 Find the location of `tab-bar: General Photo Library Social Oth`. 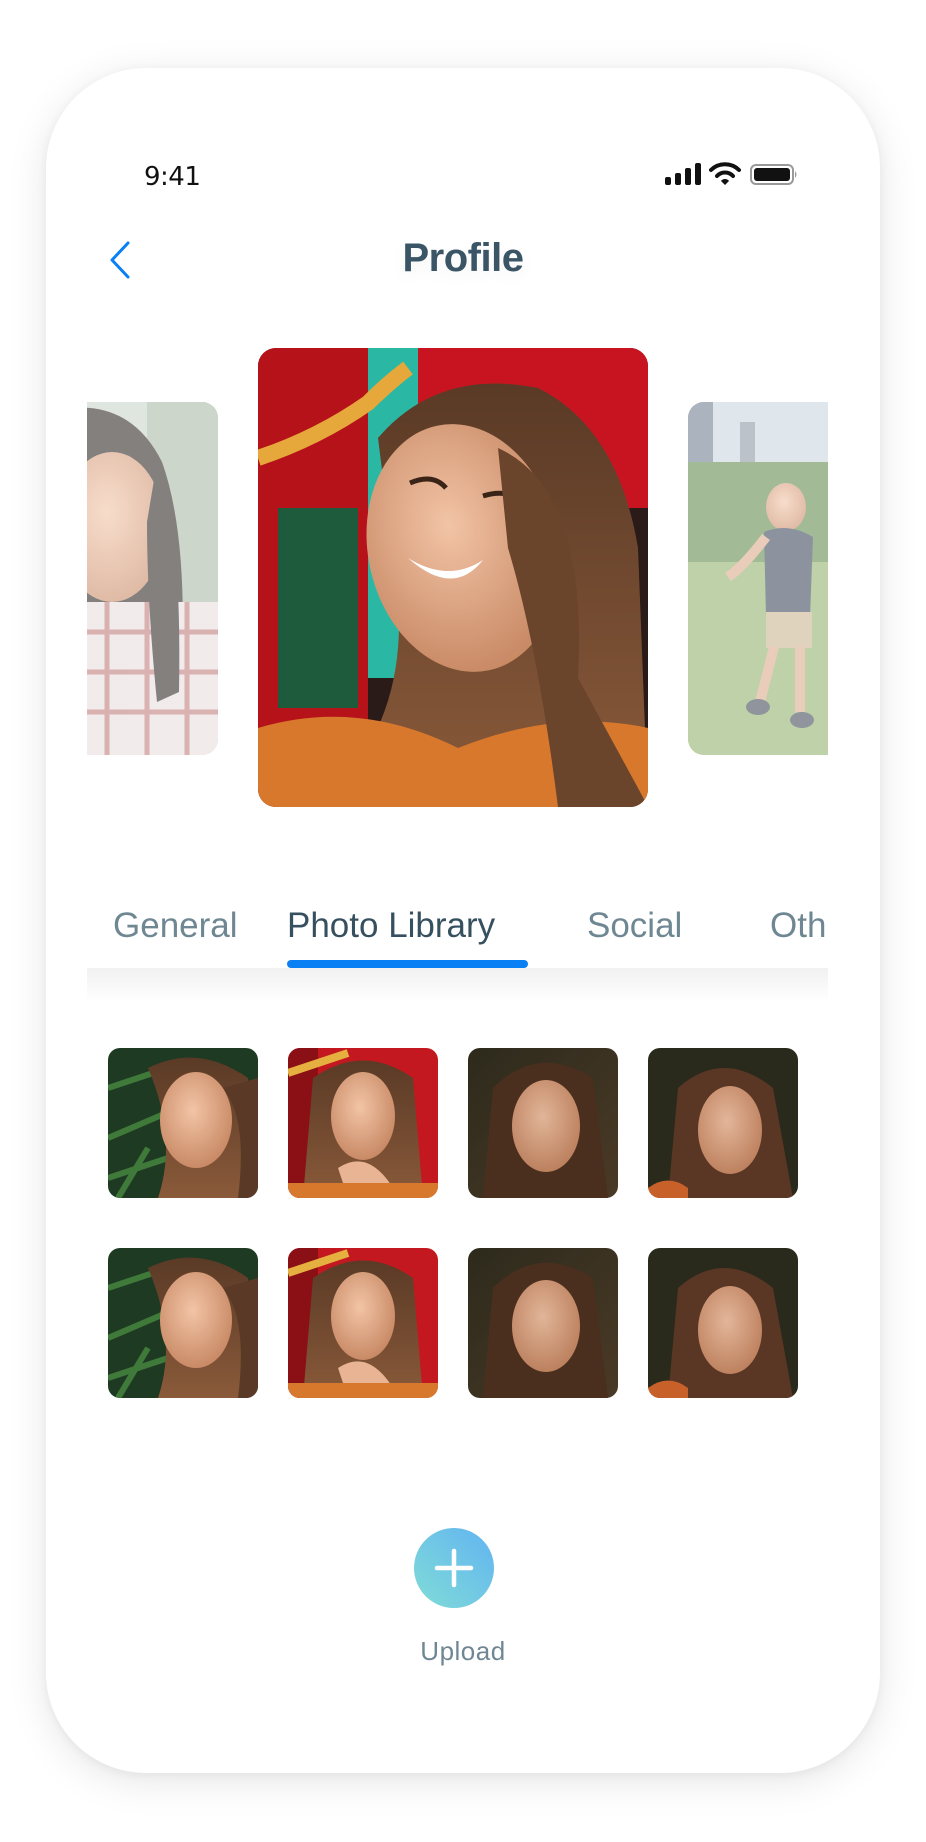

tab-bar: General Photo Library Social Oth is located at coordinates (457, 934).